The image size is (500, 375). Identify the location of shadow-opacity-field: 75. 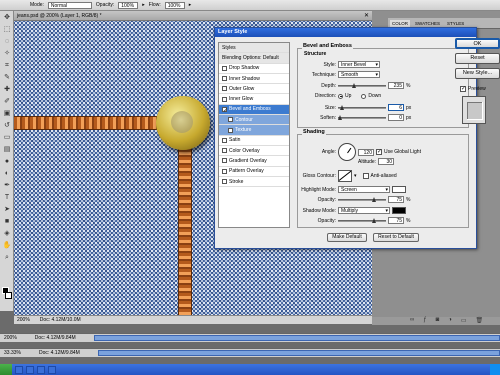
(396, 220).